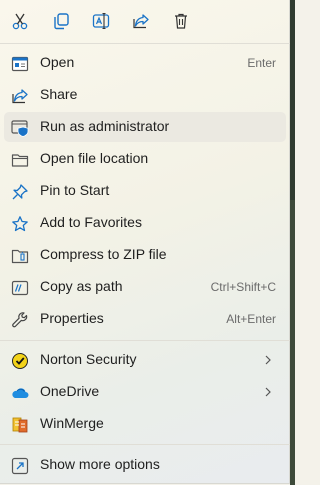  I want to click on scissors-icon, so click(20, 21).